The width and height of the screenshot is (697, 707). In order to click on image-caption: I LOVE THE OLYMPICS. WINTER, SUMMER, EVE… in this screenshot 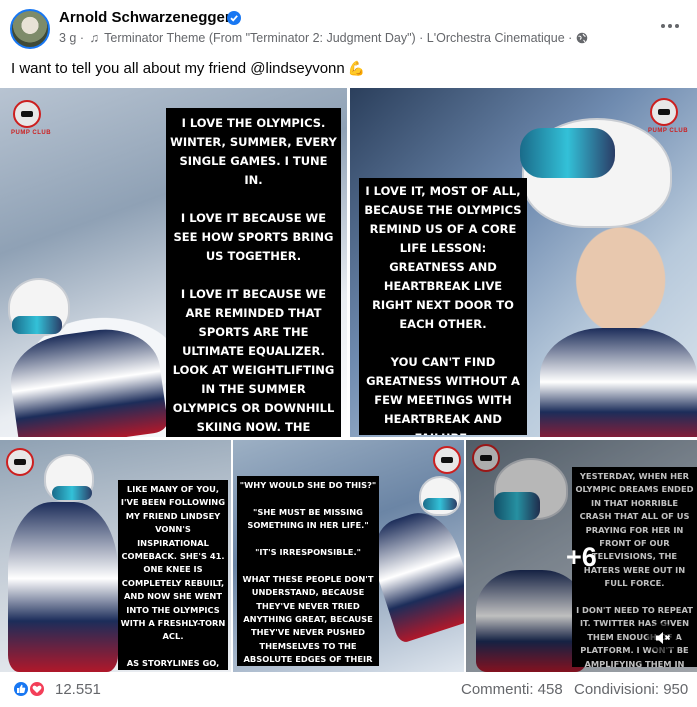, I will do `click(253, 272)`.